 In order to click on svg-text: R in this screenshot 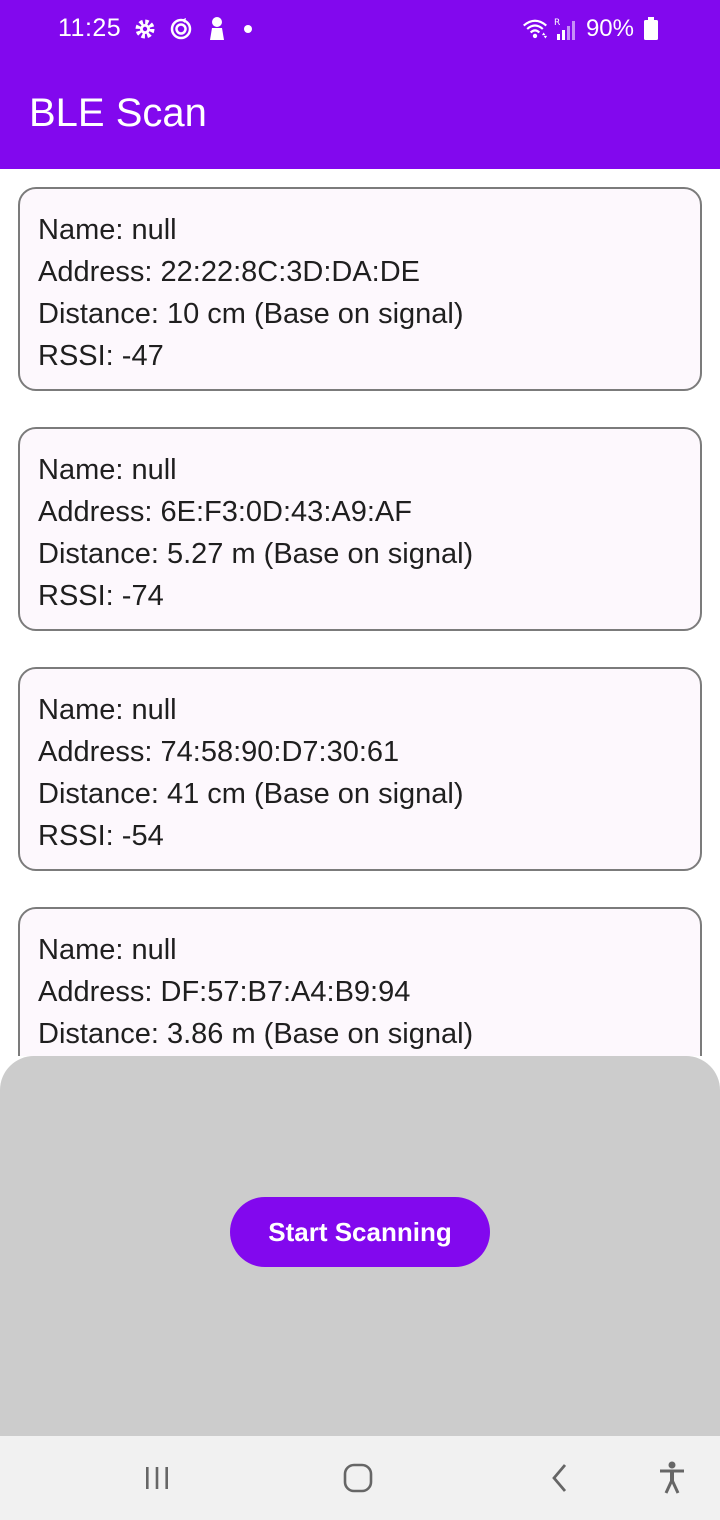, I will do `click(557, 23)`.